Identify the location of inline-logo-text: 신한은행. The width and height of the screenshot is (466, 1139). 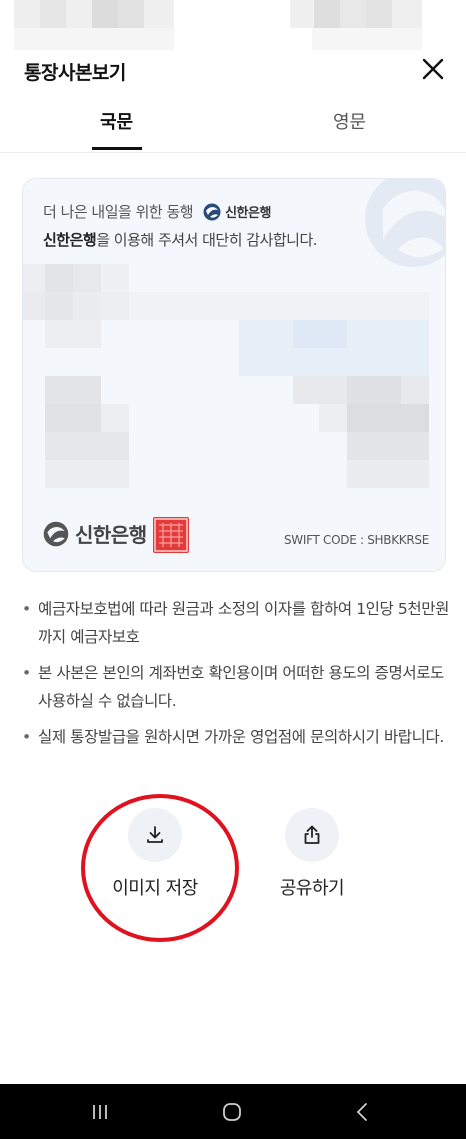
(248, 213).